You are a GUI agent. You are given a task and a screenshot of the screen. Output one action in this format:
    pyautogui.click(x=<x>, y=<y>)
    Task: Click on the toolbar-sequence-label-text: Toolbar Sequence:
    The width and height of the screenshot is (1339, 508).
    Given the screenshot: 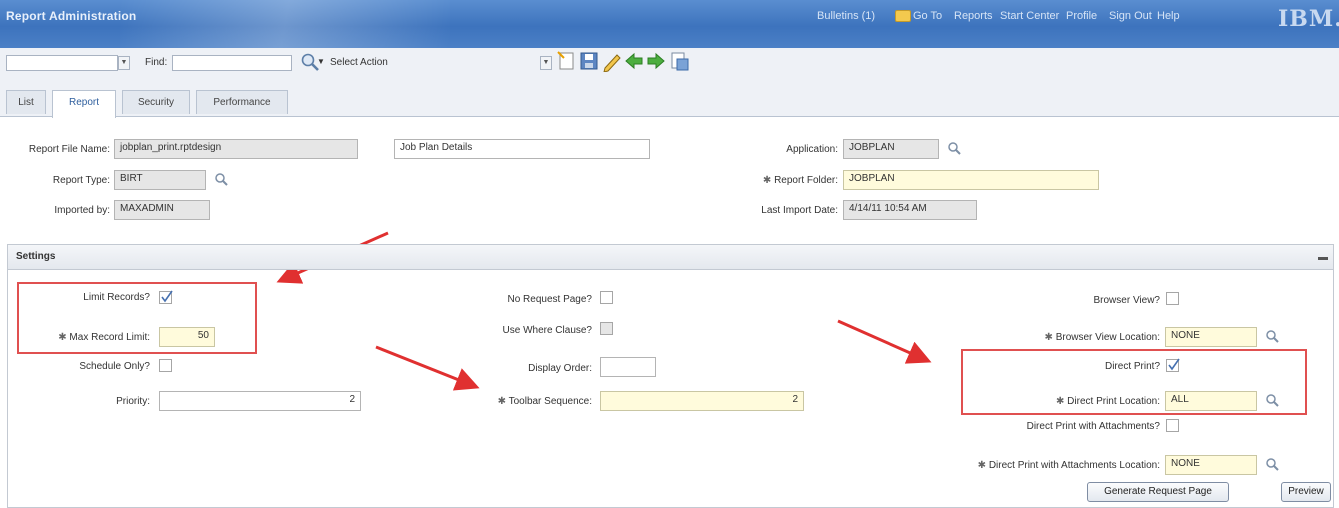 What is the action you would take?
    pyautogui.click(x=550, y=401)
    